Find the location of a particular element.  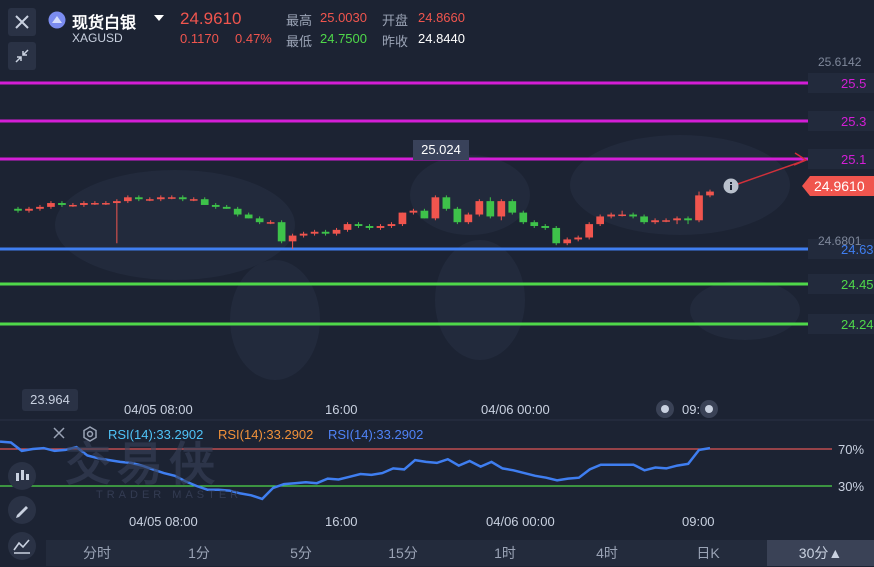

timeframe-1h: 1时 is located at coordinates (505, 553).